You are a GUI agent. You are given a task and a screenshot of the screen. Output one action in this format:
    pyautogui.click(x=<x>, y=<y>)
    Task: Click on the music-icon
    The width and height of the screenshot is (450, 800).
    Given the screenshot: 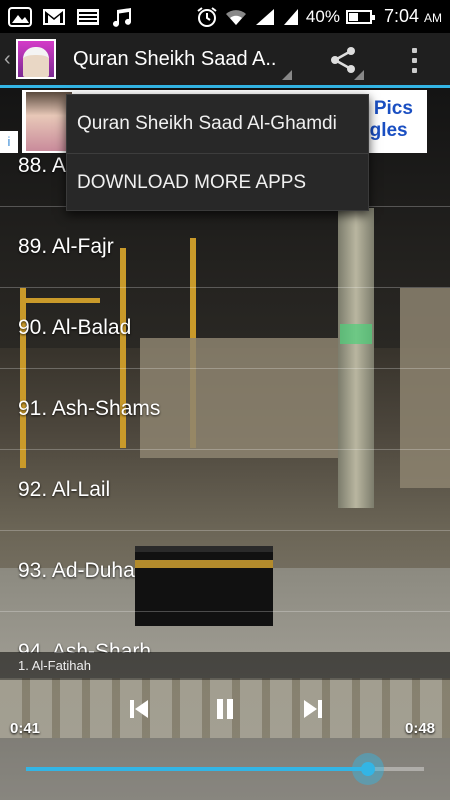 What is the action you would take?
    pyautogui.click(x=122, y=17)
    